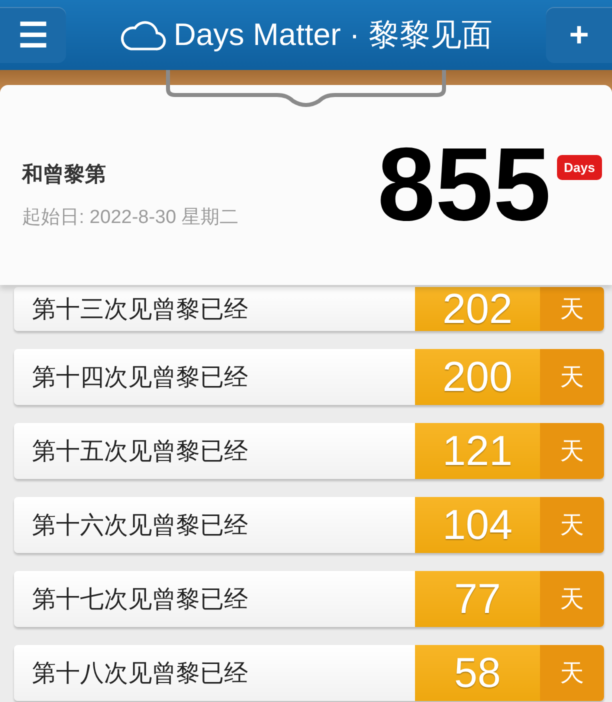  Describe the element at coordinates (140, 310) in the screenshot. I see `event-label: 第十三次见曾黎已经` at that location.